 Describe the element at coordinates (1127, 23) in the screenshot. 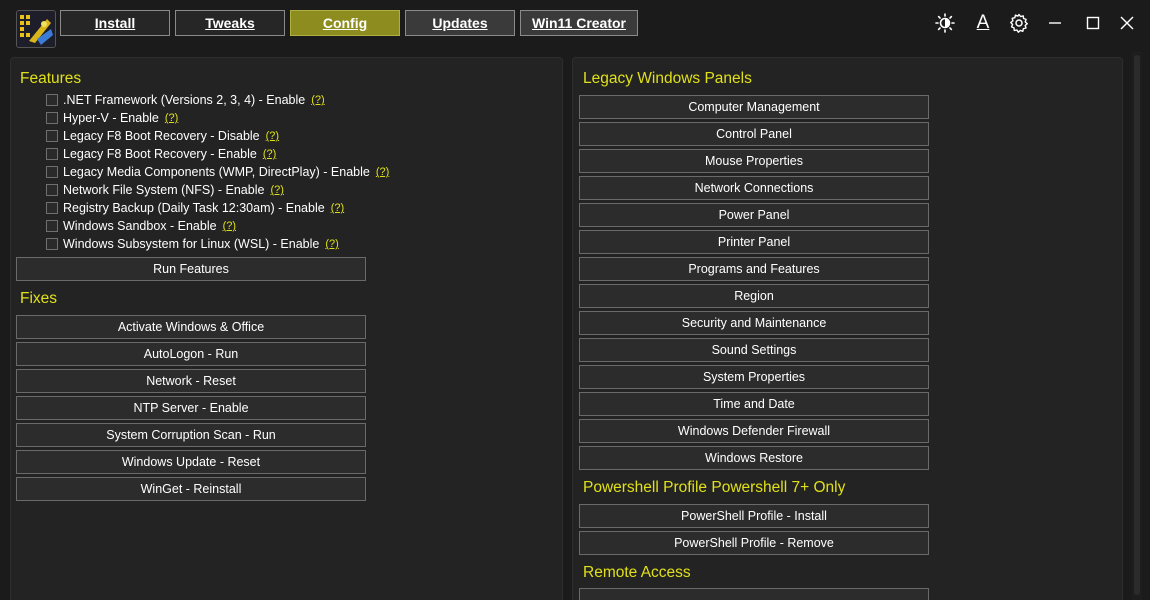

I see `close-icon` at that location.